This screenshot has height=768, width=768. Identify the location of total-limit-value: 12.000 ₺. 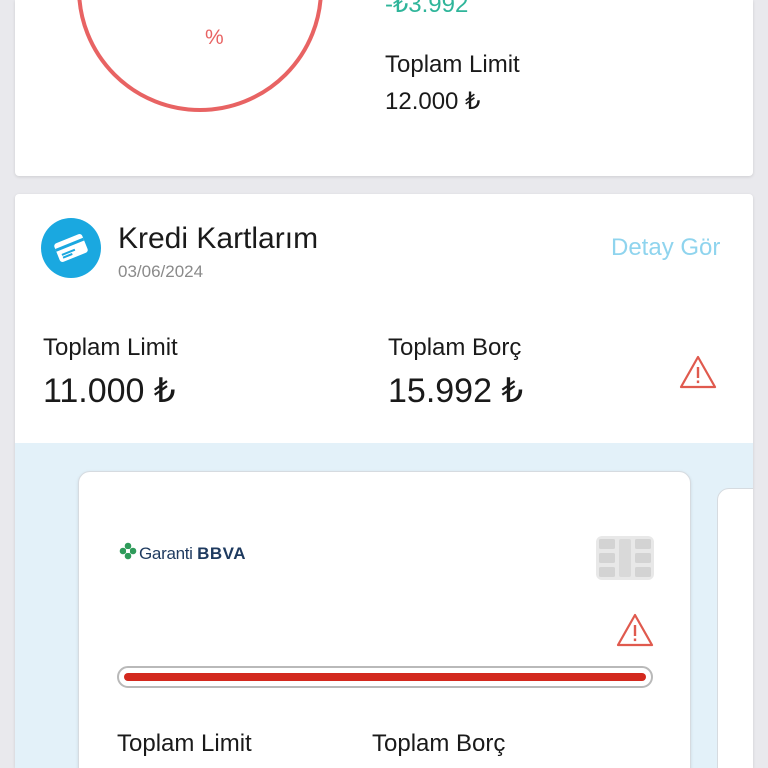
(433, 101).